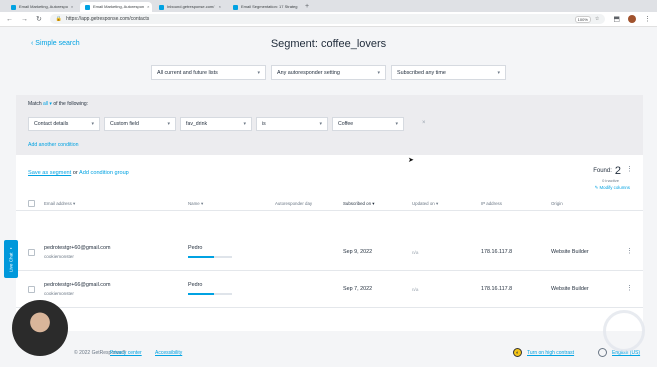  What do you see at coordinates (78, 173) in the screenshot?
I see `save-row: Save as segment or Add condition group` at bounding box center [78, 173].